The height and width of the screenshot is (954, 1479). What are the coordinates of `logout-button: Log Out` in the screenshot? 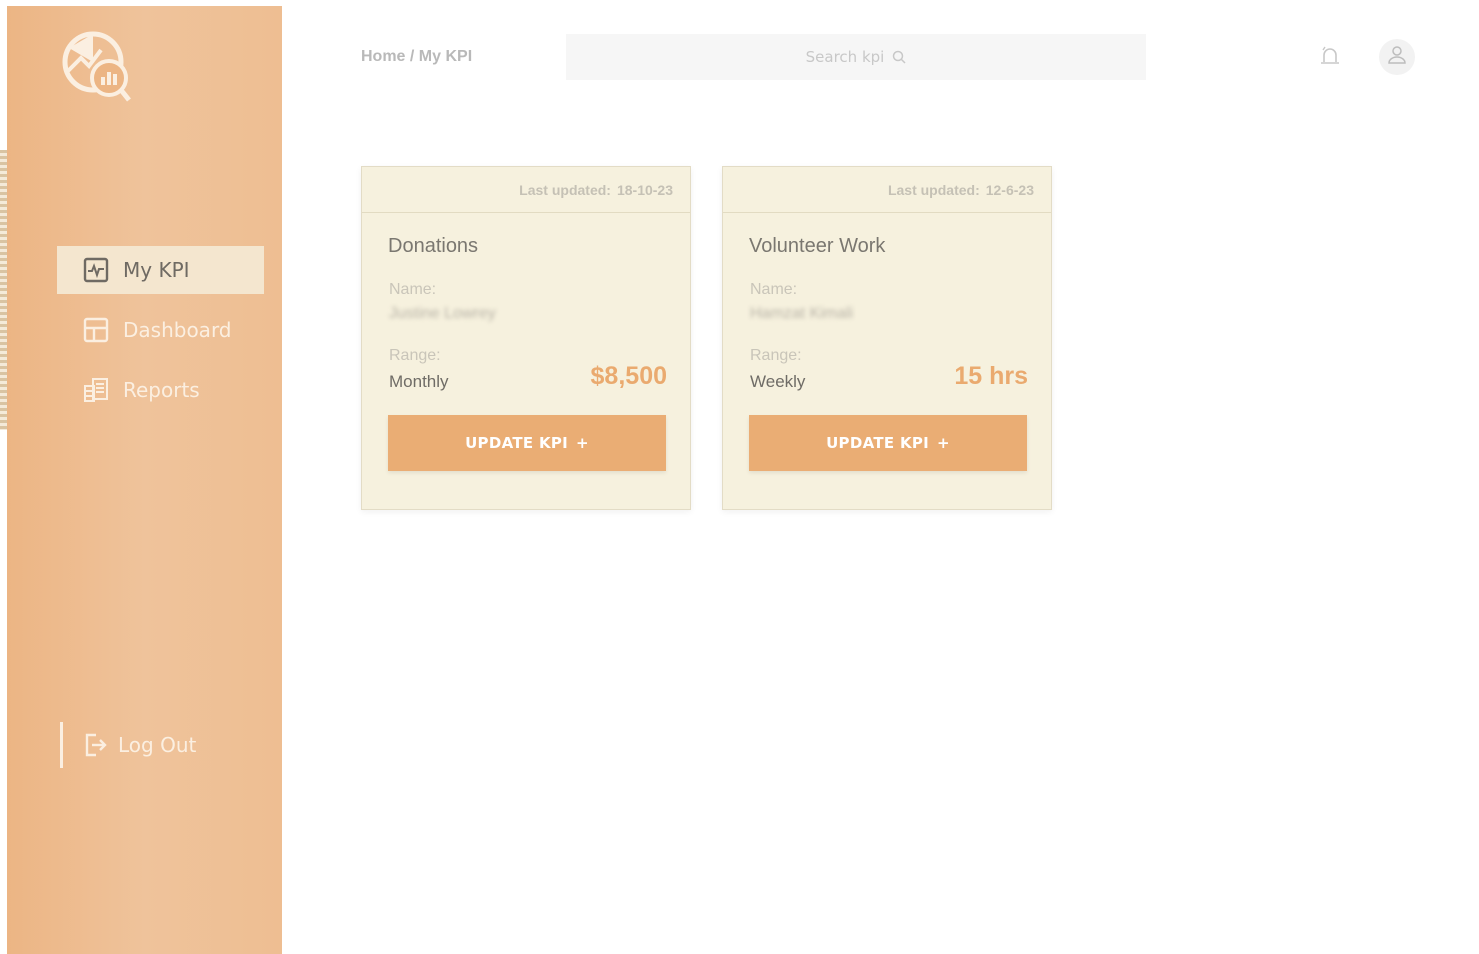 It's located at (139, 745).